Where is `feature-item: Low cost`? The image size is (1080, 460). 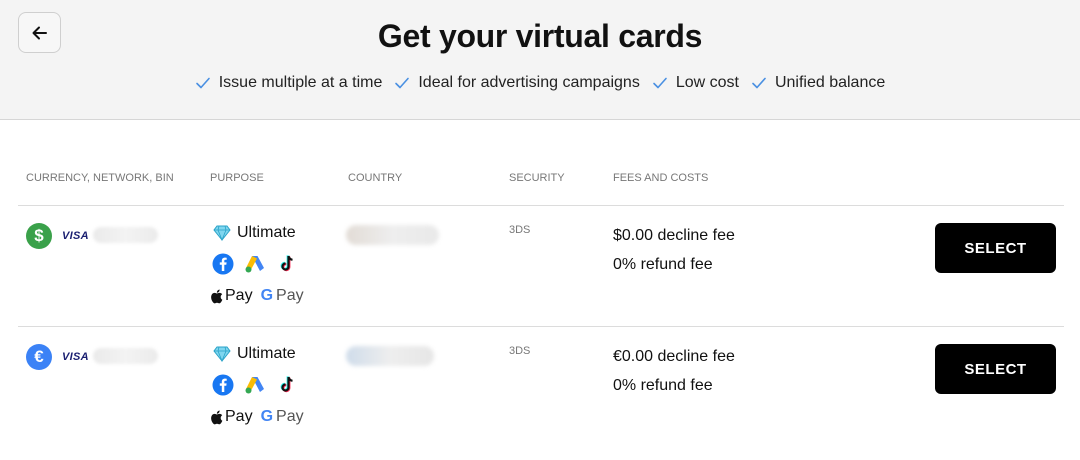 feature-item: Low cost is located at coordinates (695, 83).